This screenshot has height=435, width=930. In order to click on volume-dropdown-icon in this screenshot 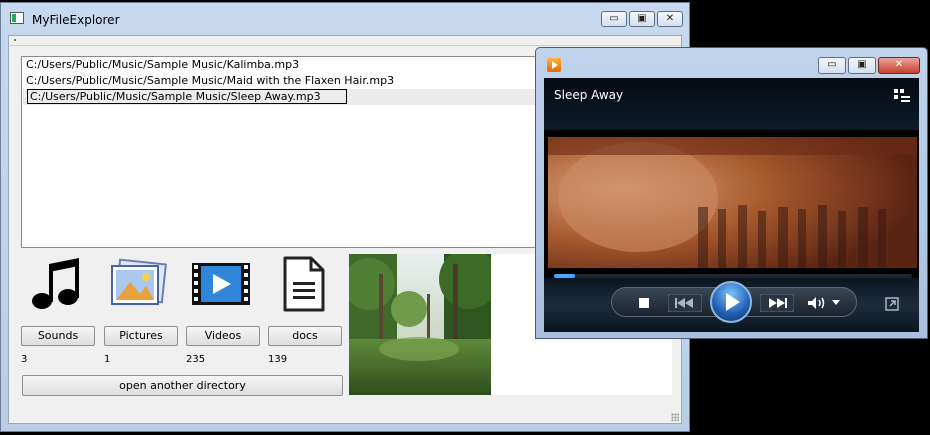, I will do `click(836, 303)`.